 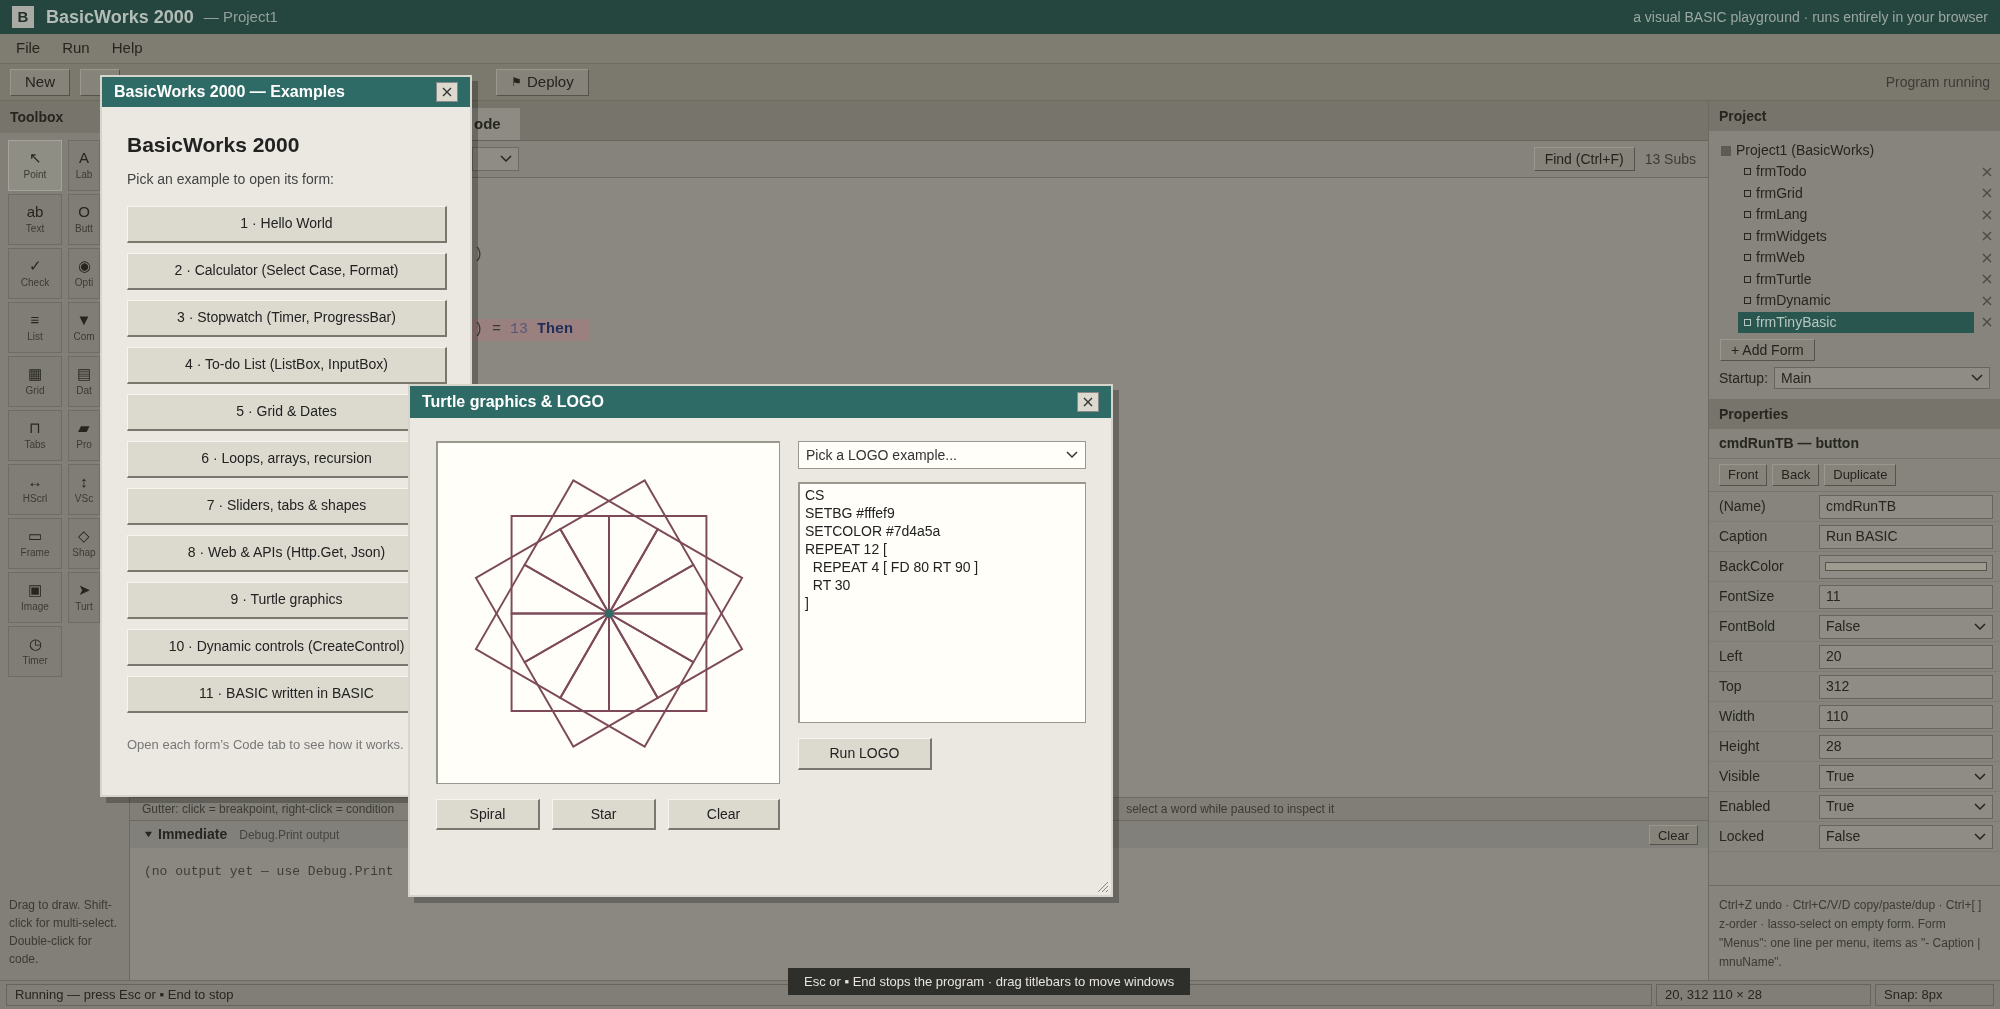 I want to click on form-name: frmWeb, so click(x=1780, y=258).